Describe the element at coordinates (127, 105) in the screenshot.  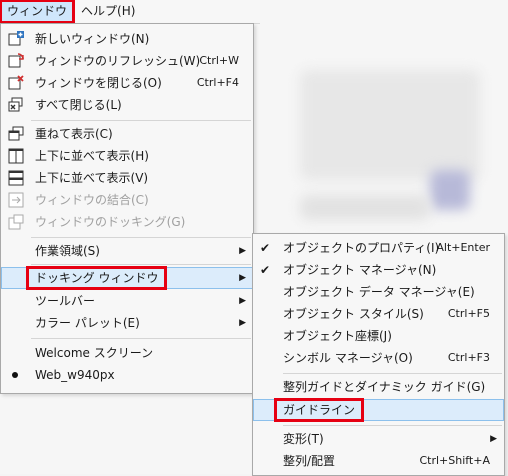
I see `menu-item-close-all: すべて閉じる(L)` at that location.